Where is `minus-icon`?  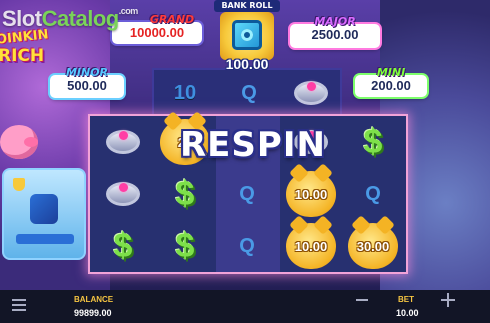 minus-icon is located at coordinates (362, 300).